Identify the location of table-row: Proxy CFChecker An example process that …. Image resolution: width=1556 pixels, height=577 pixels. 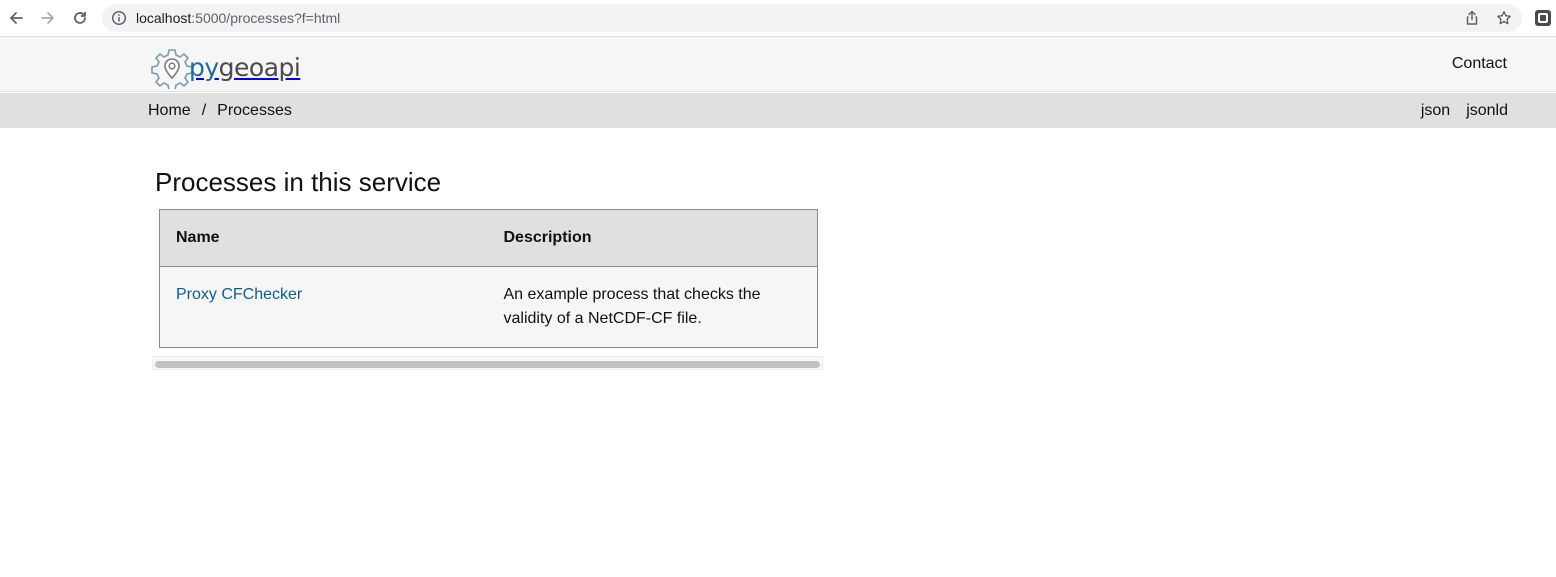
(488, 307).